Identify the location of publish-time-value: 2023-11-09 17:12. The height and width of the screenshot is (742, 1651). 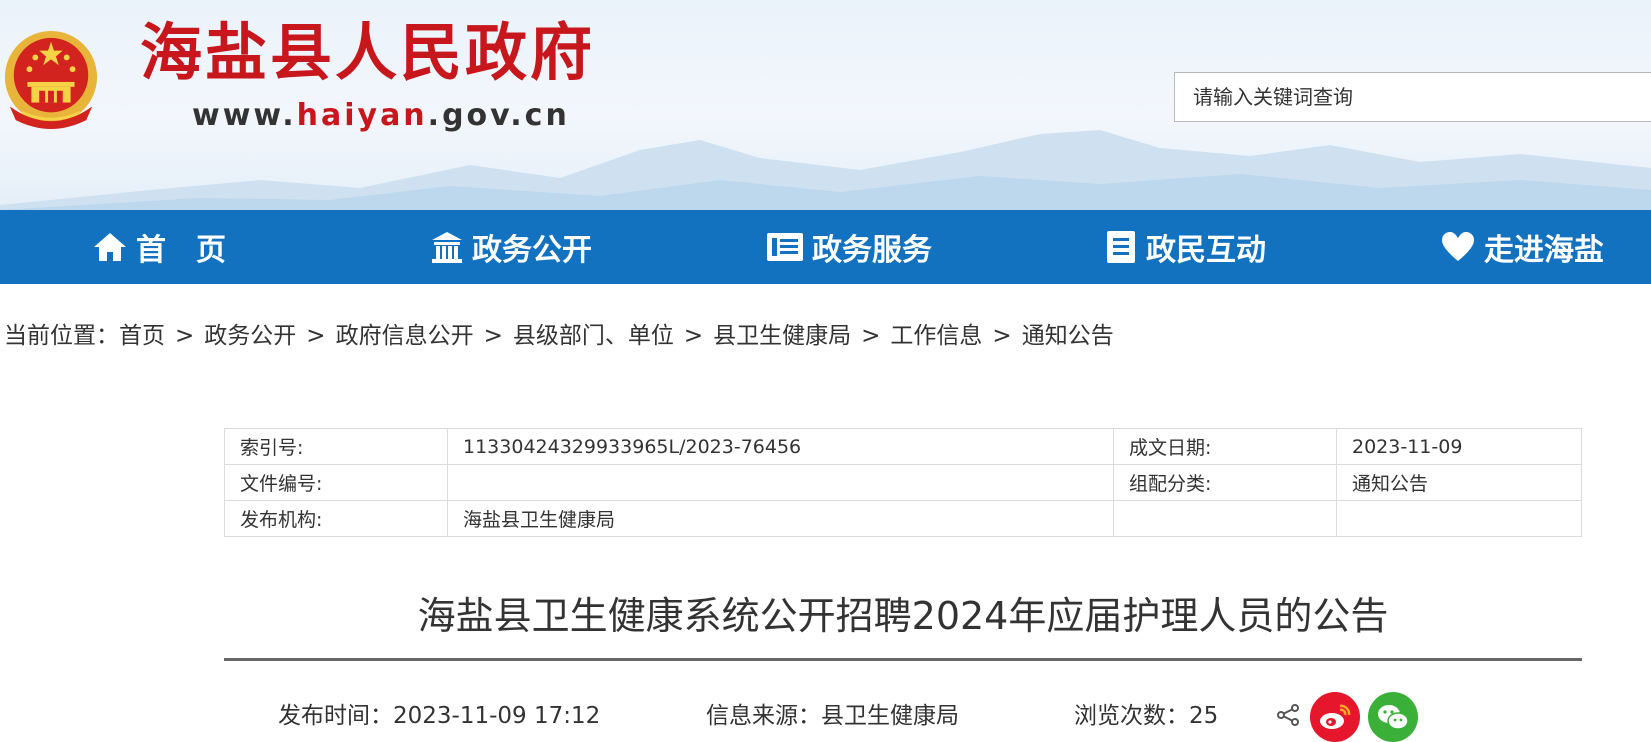
(497, 716).